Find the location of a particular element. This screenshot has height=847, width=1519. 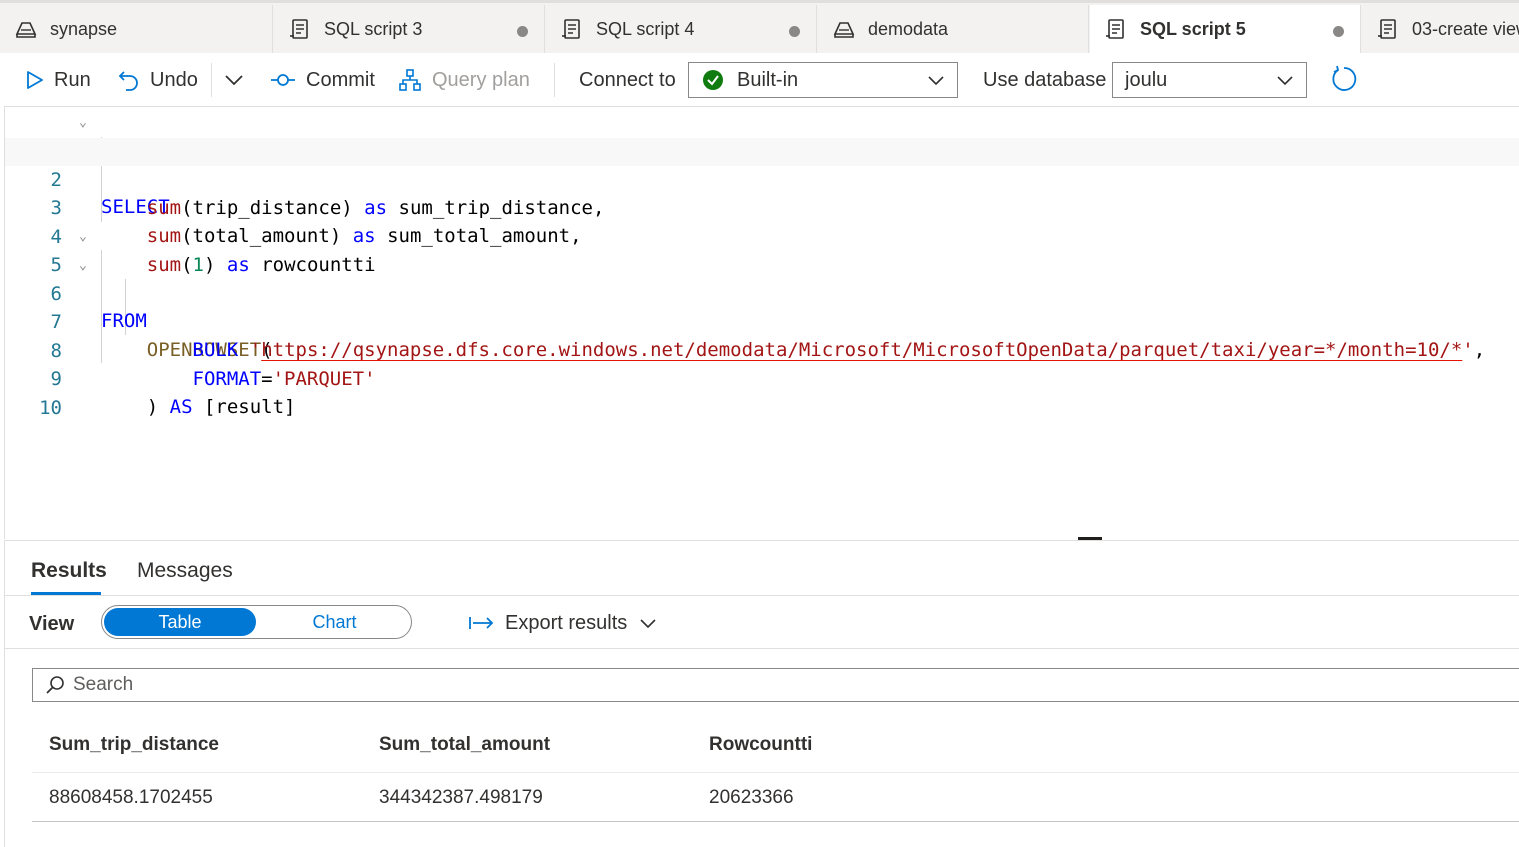

export-results-button: Export results is located at coordinates (568, 623).